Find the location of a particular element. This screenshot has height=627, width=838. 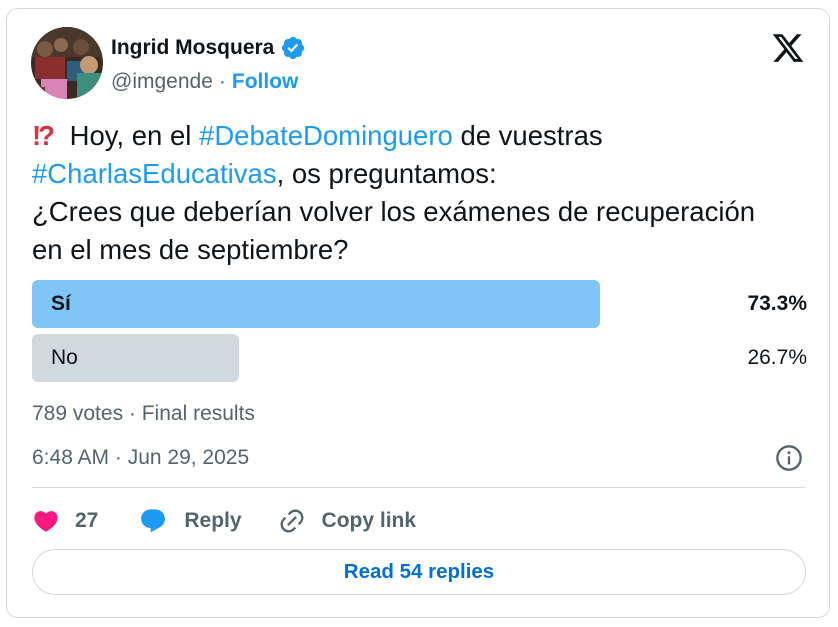

read-replies-button: Read 54 replies is located at coordinates (419, 572).